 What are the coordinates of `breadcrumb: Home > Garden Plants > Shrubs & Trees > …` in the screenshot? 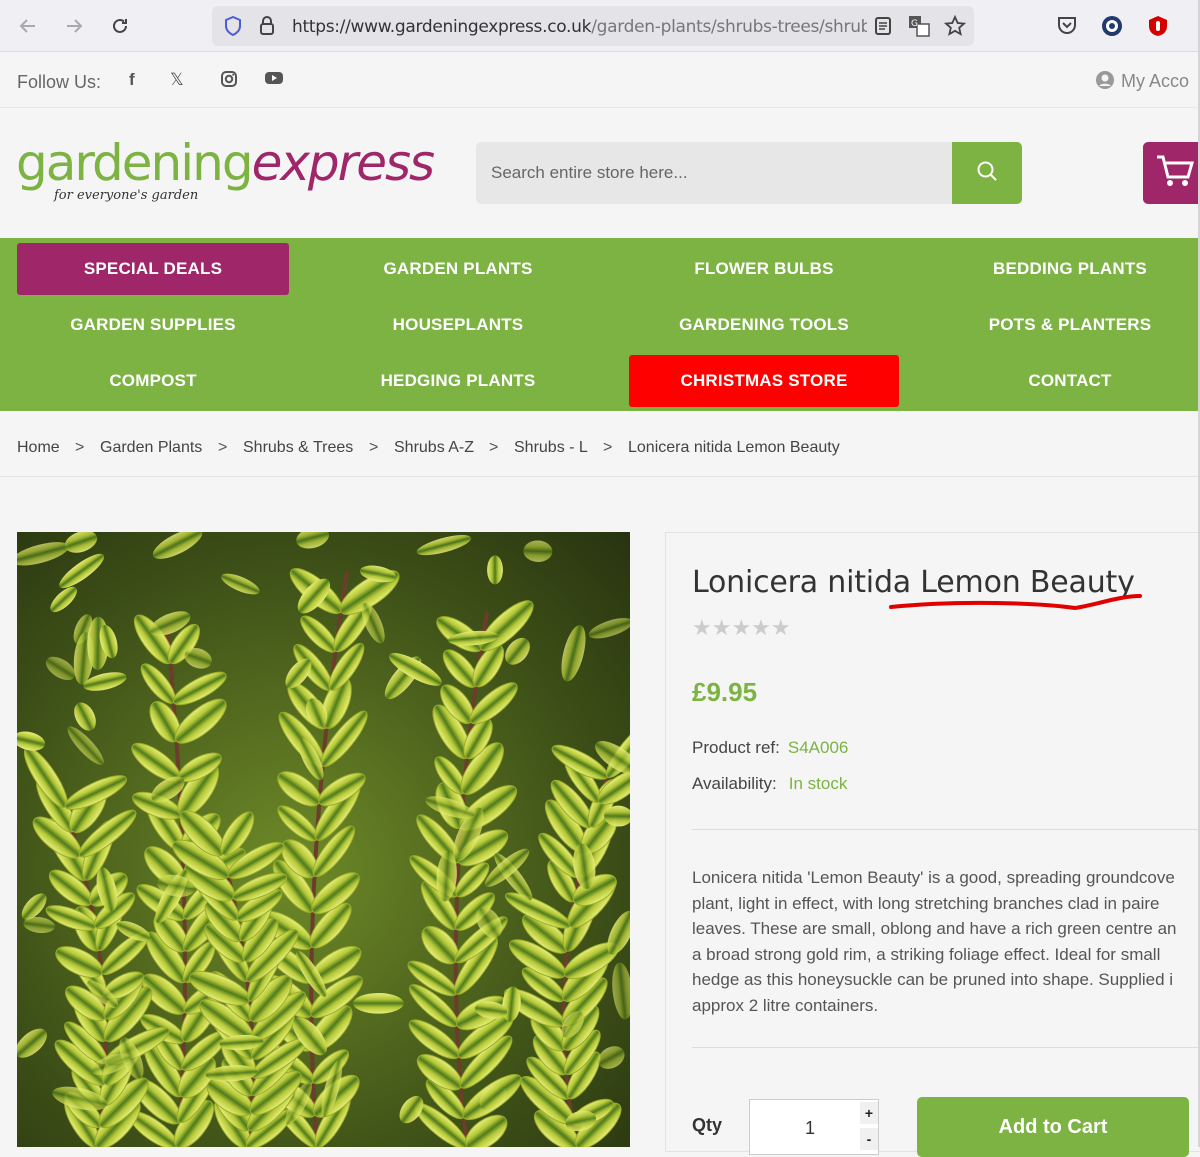 It's located at (600, 444).